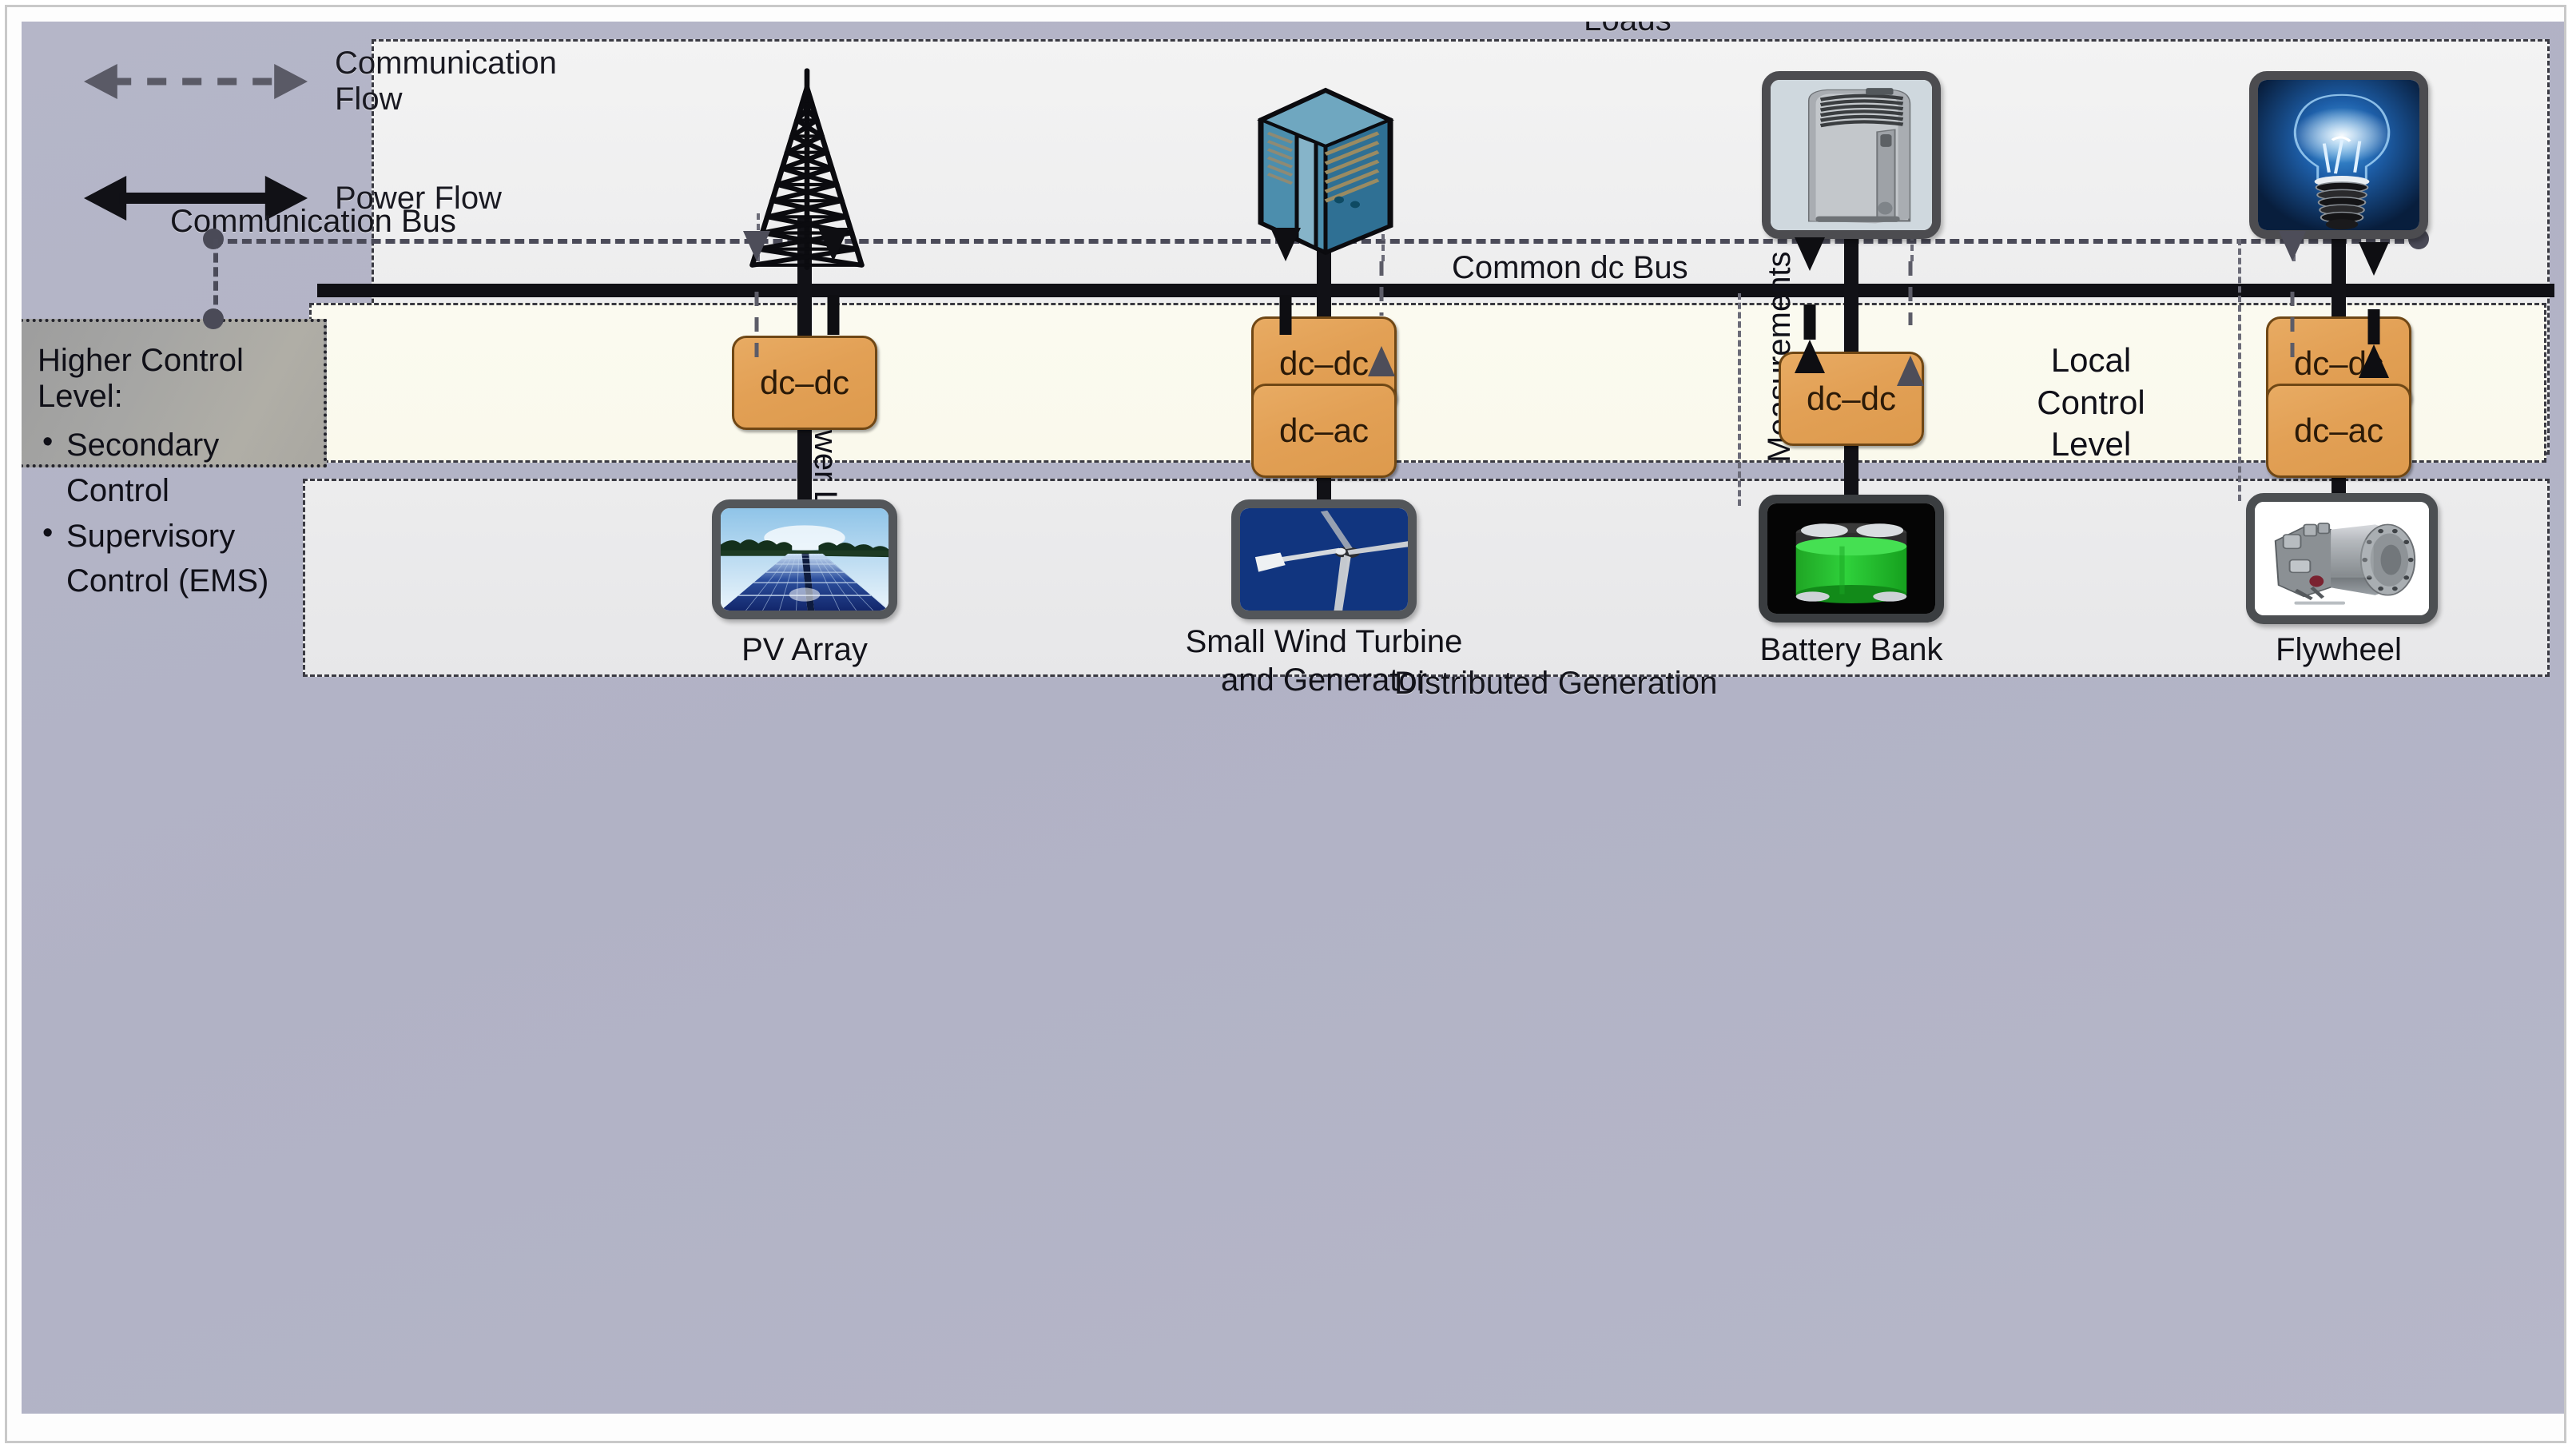 The image size is (2576, 1452). Describe the element at coordinates (170, 467) in the screenshot. I see `higher-control-level-item: Secondary Control` at that location.